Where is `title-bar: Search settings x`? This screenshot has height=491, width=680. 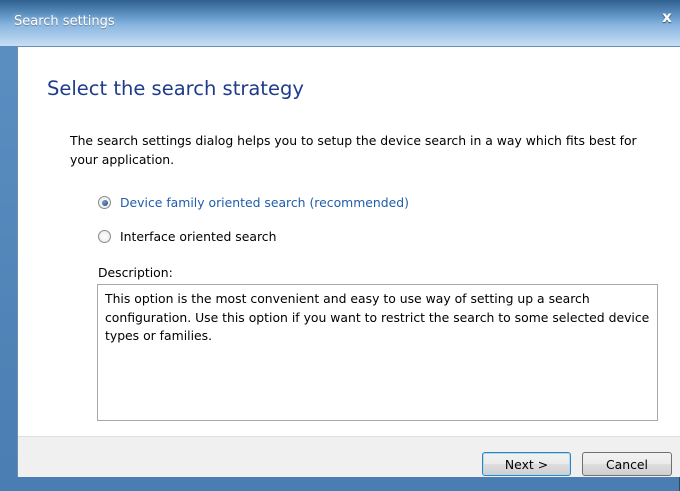
title-bar: Search settings x is located at coordinates (340, 23).